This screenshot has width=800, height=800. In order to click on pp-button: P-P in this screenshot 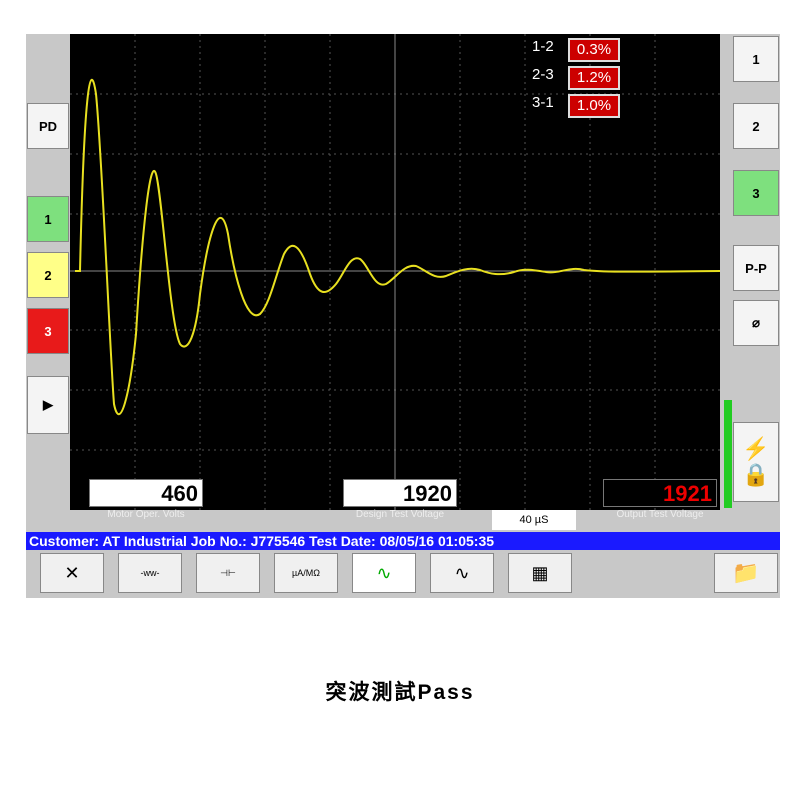, I will do `click(756, 268)`.